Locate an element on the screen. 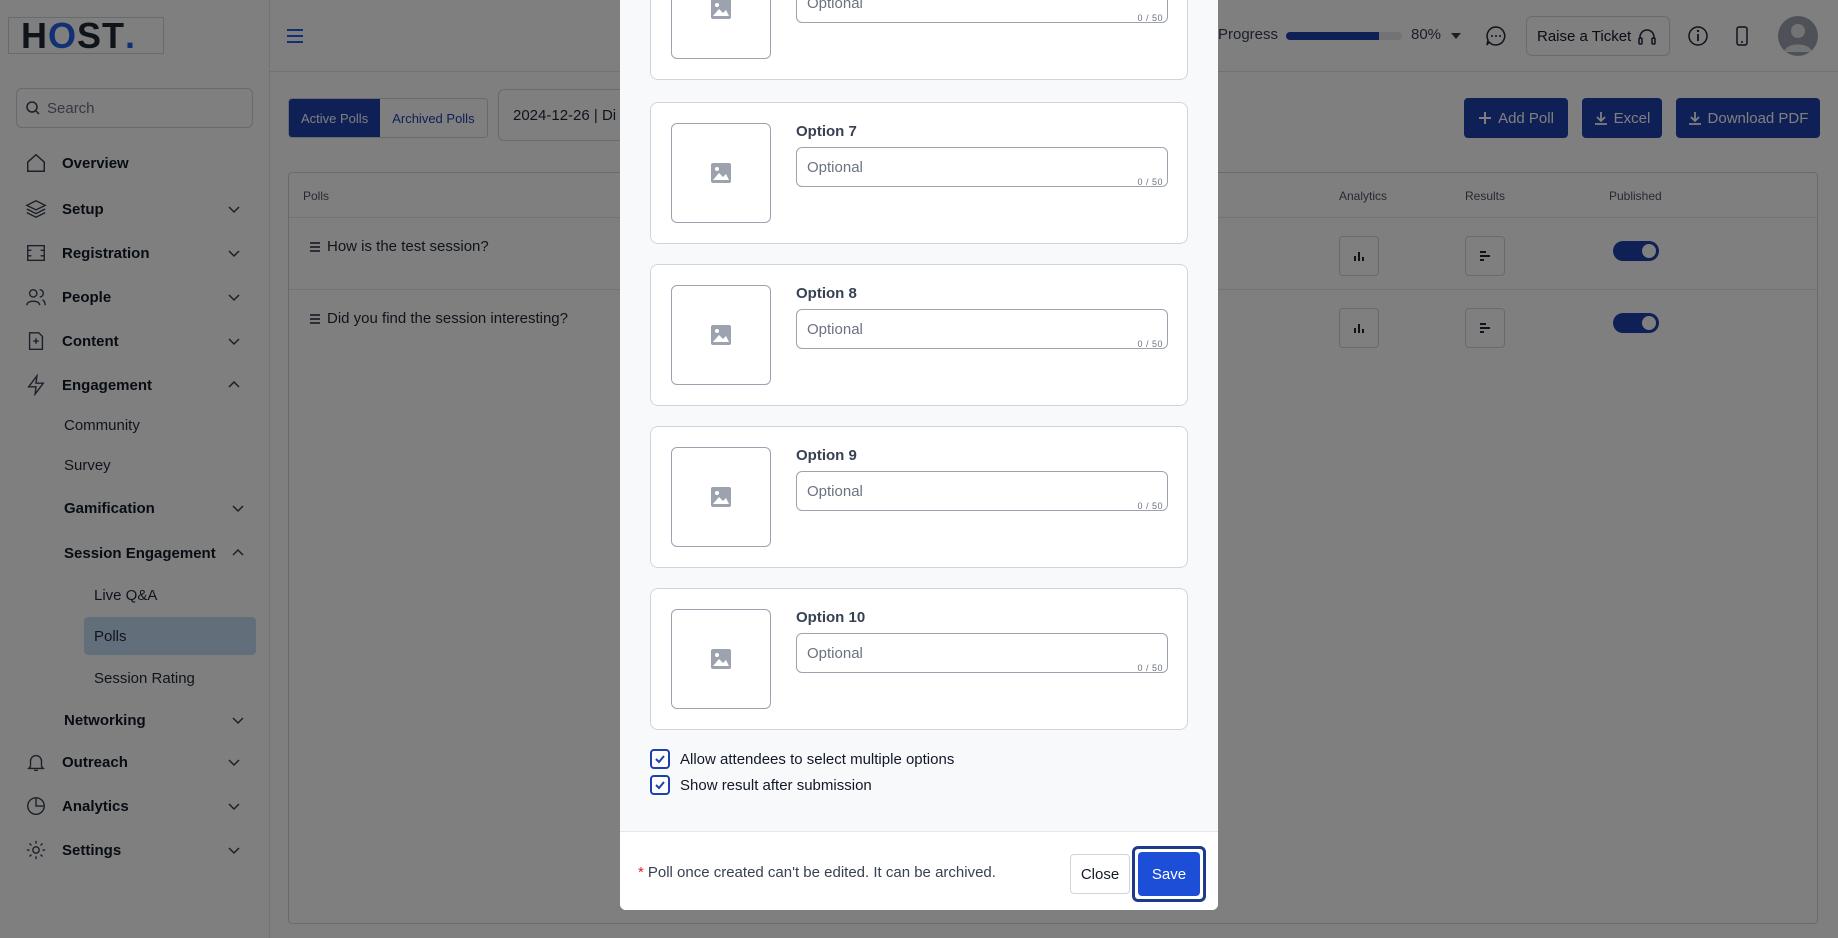 The width and height of the screenshot is (1838, 938). save-label: Save is located at coordinates (1169, 874).